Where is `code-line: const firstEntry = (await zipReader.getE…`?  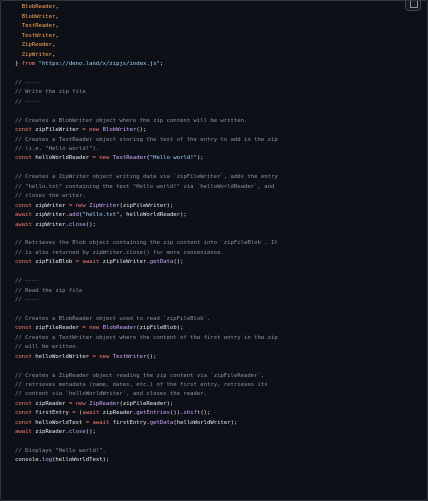
code-line: const firstEntry = (await zipReader.getE… is located at coordinates (217, 413).